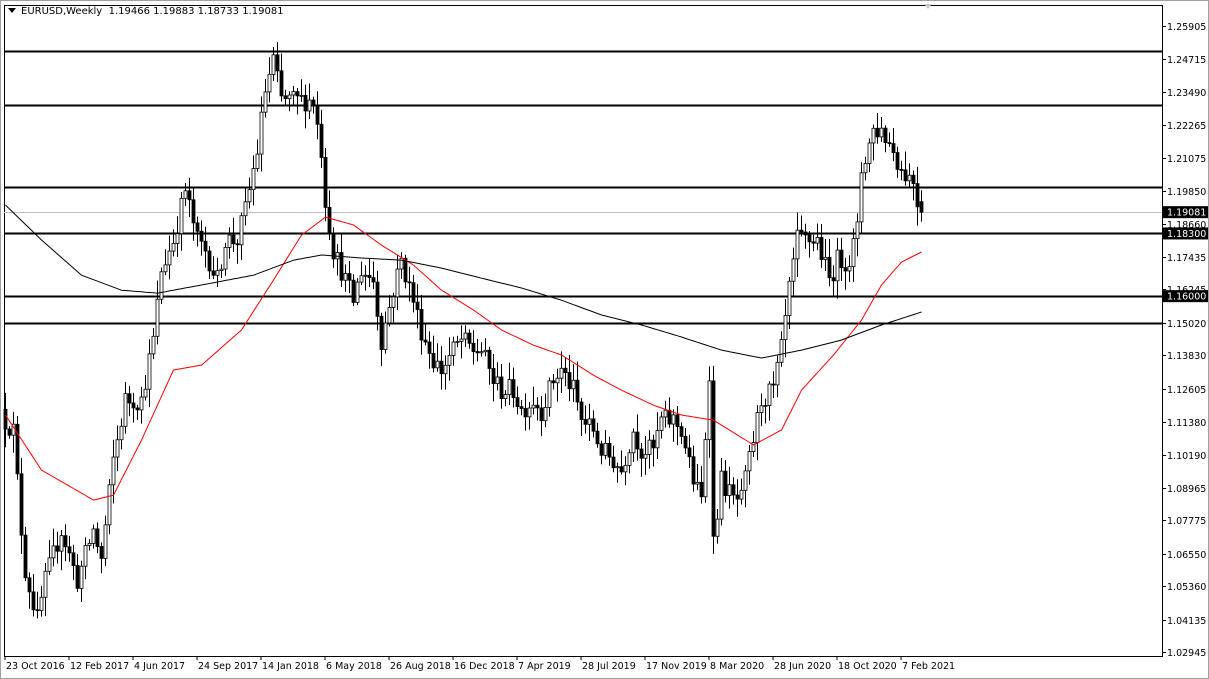 The width and height of the screenshot is (1209, 679). I want to click on x-axis-tick-label: 23 Oct 2016, so click(35, 666).